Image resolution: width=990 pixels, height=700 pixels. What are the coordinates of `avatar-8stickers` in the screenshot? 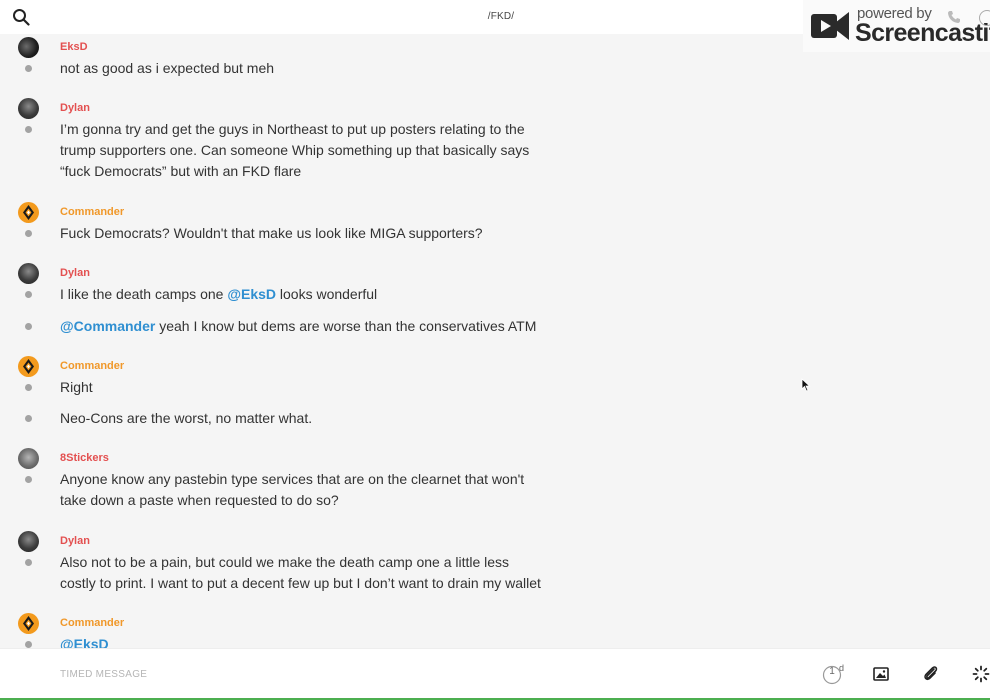 It's located at (28, 458).